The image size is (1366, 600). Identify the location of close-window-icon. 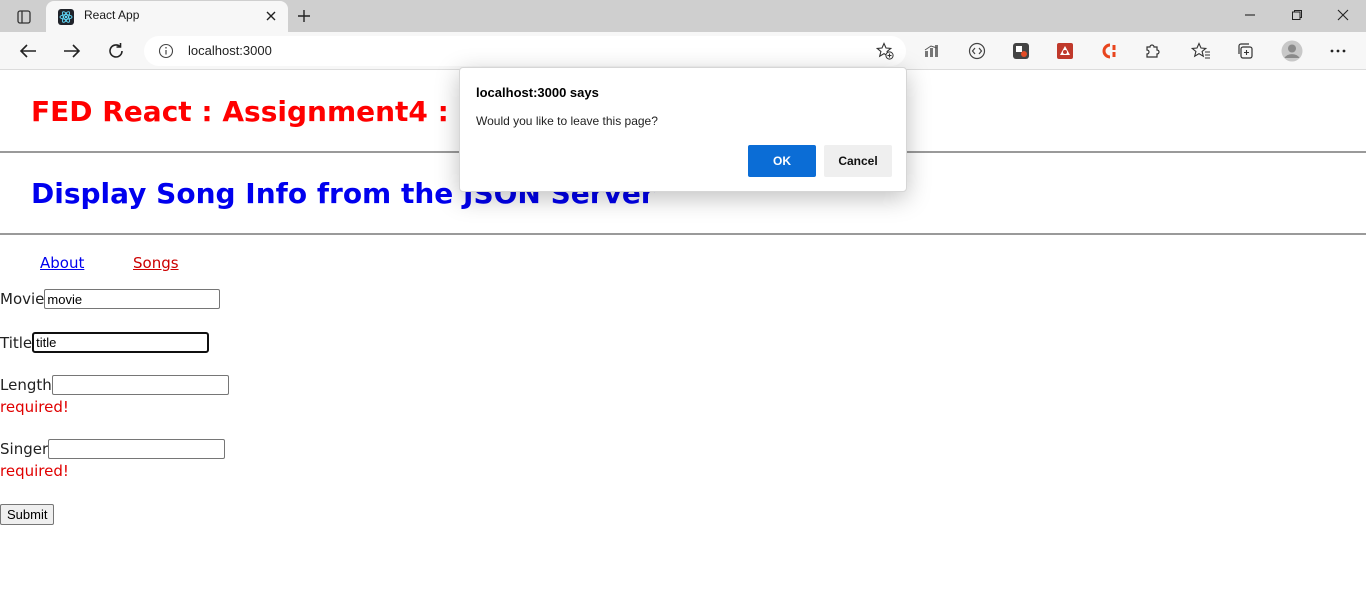
(1343, 15).